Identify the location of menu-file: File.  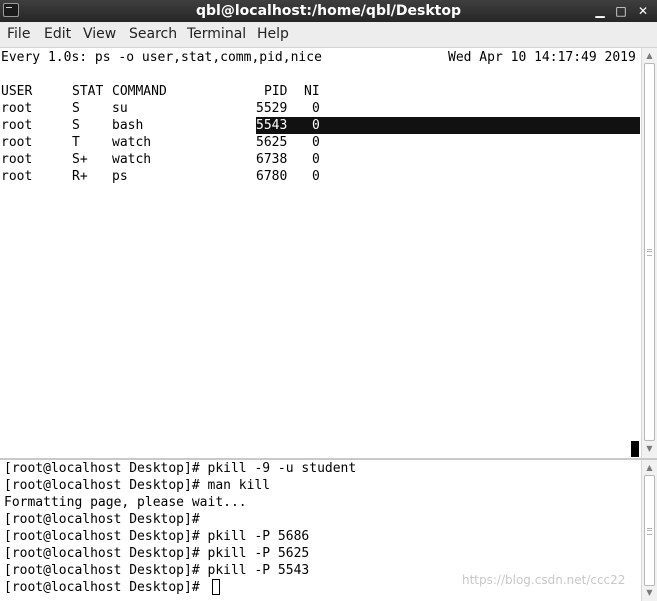
(18, 34).